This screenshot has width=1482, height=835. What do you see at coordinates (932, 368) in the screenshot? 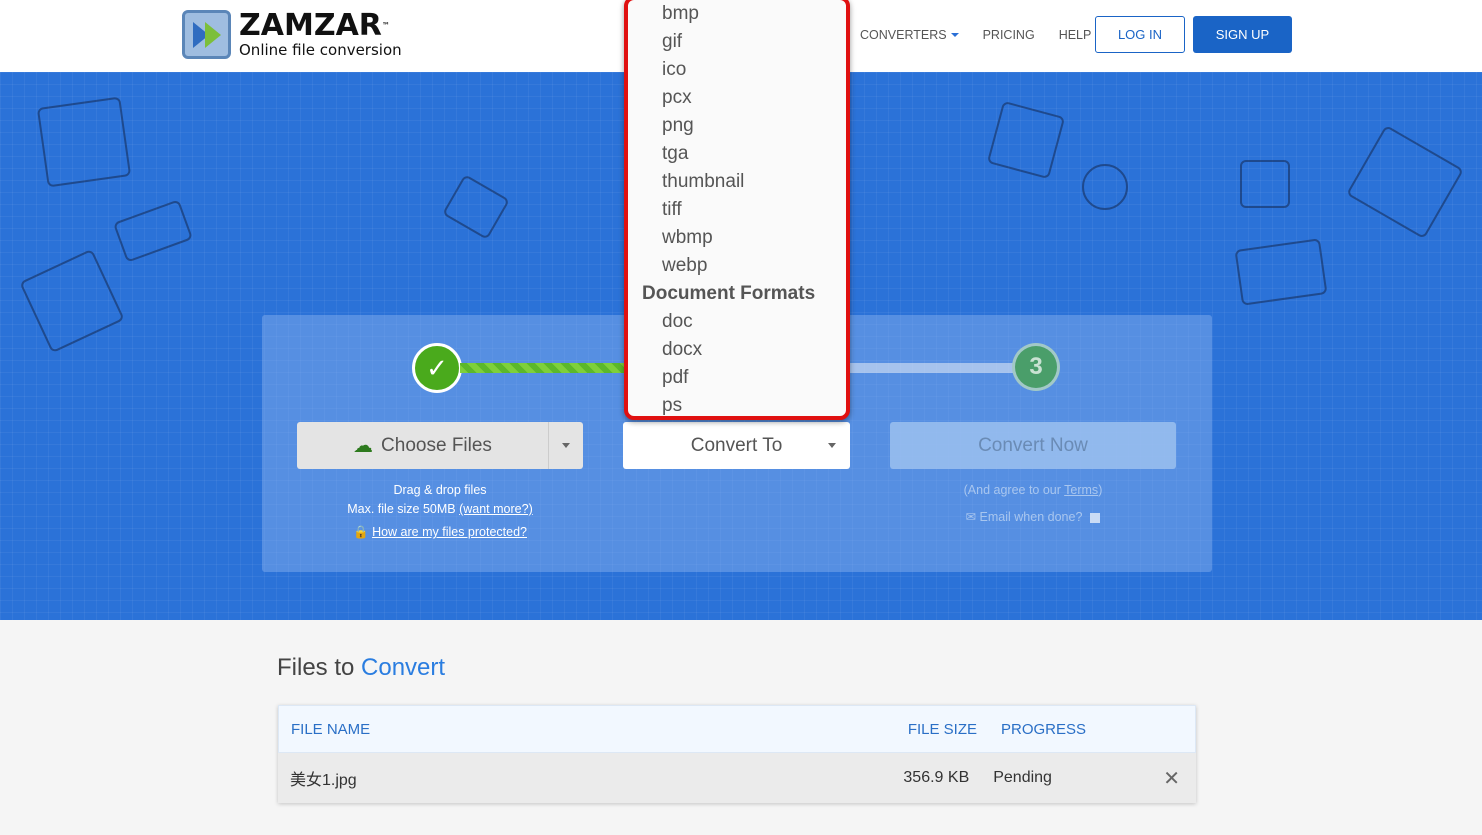
I see `progress-bar-step2` at bounding box center [932, 368].